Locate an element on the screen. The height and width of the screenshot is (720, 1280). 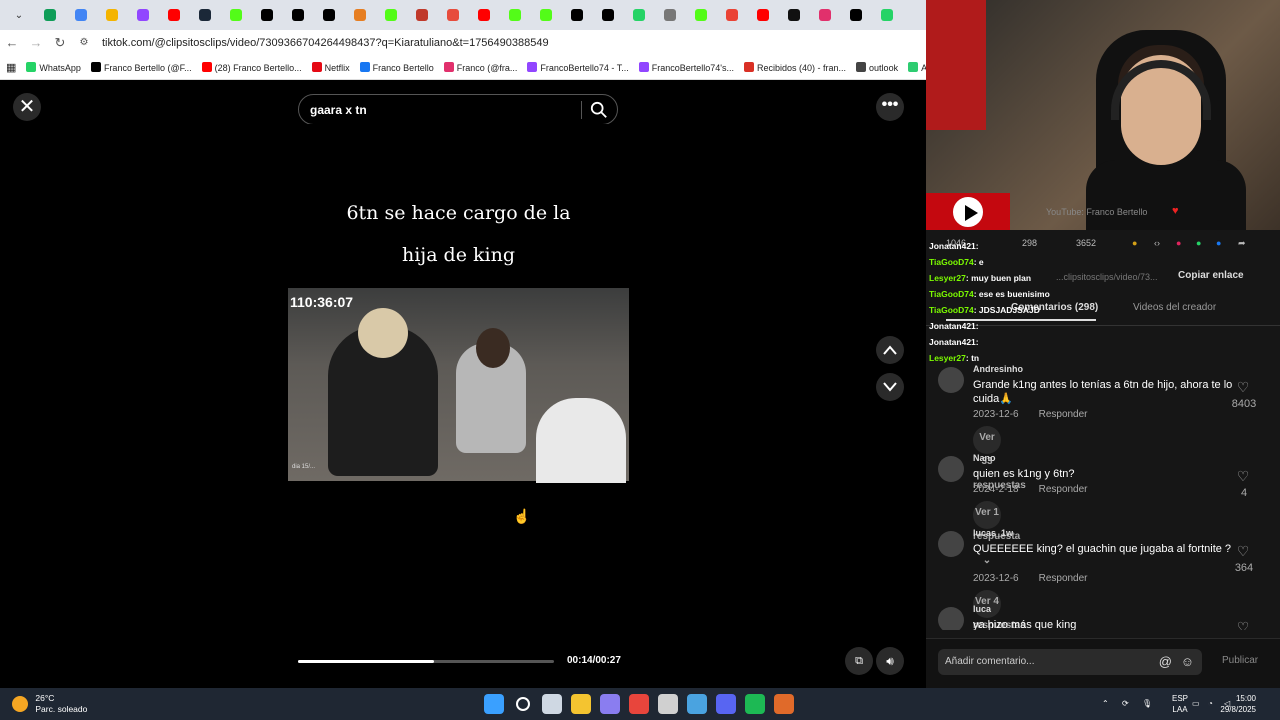
start-icon is located at coordinates (494, 704).